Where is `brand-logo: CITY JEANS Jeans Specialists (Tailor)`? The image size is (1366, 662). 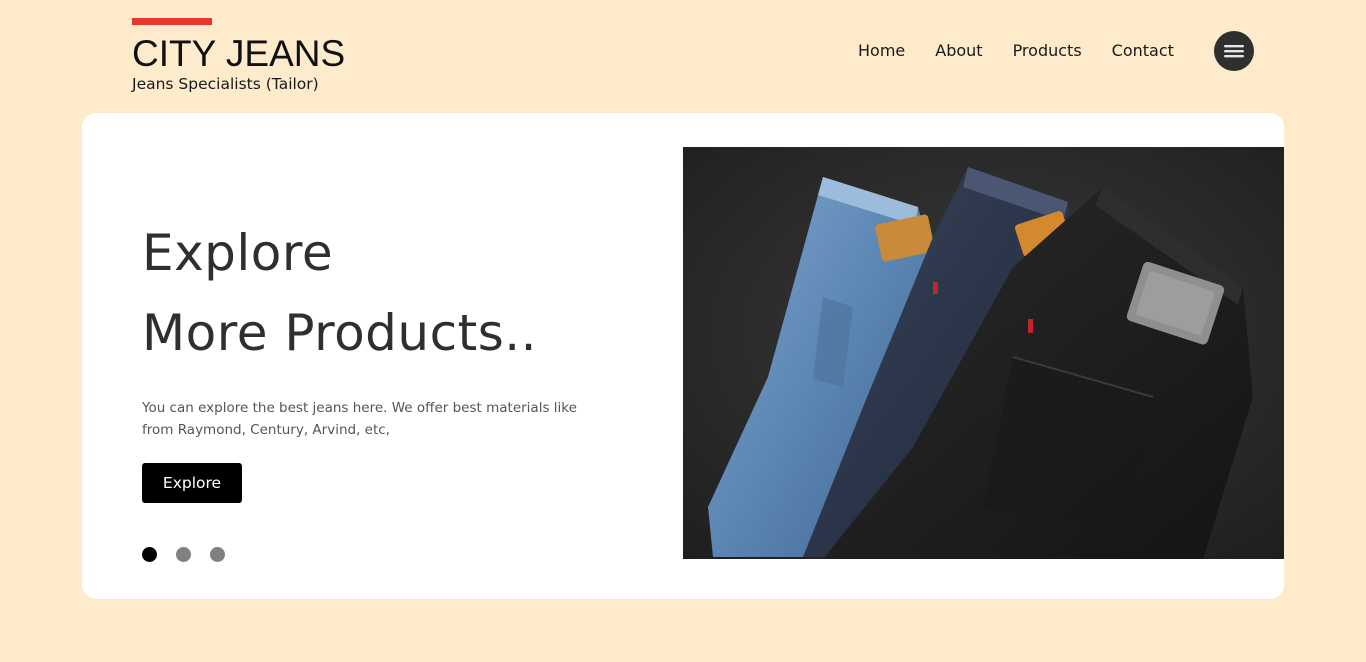
brand-logo: CITY JEANS Jeans Specialists (Tailor) is located at coordinates (238, 55).